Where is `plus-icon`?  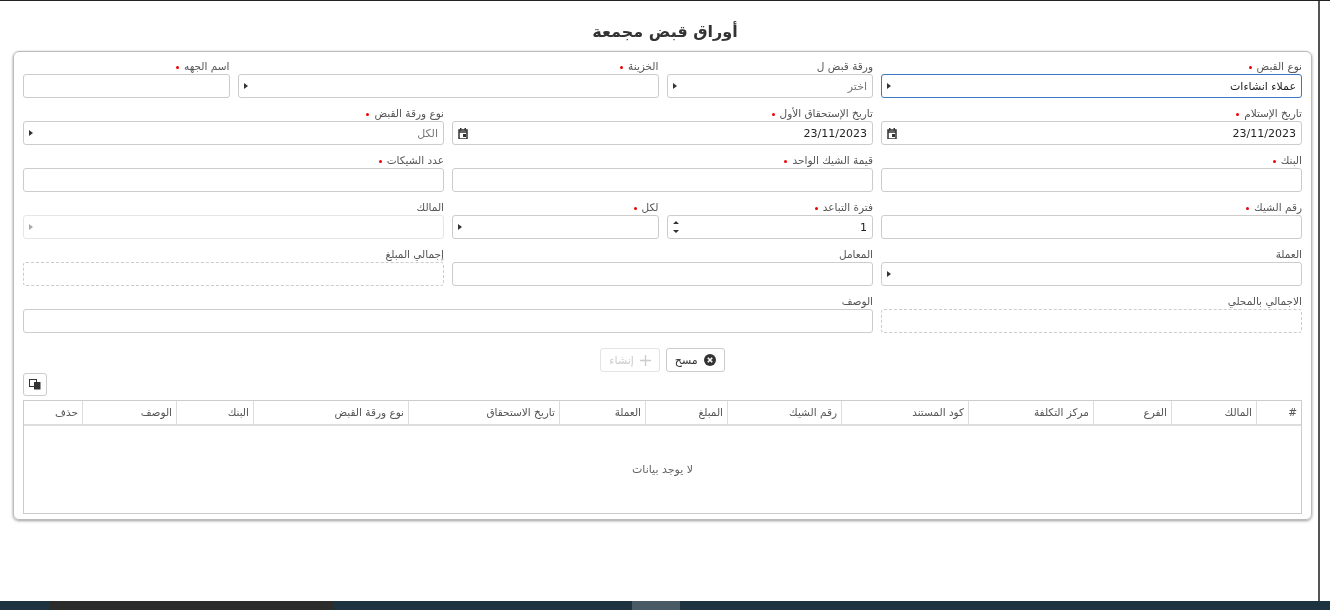 plus-icon is located at coordinates (645, 360).